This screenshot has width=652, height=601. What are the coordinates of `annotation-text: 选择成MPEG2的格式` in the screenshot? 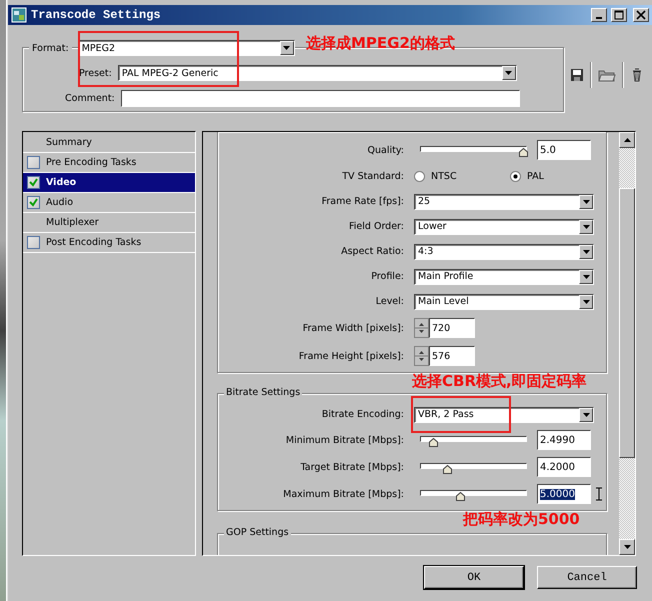 It's located at (380, 43).